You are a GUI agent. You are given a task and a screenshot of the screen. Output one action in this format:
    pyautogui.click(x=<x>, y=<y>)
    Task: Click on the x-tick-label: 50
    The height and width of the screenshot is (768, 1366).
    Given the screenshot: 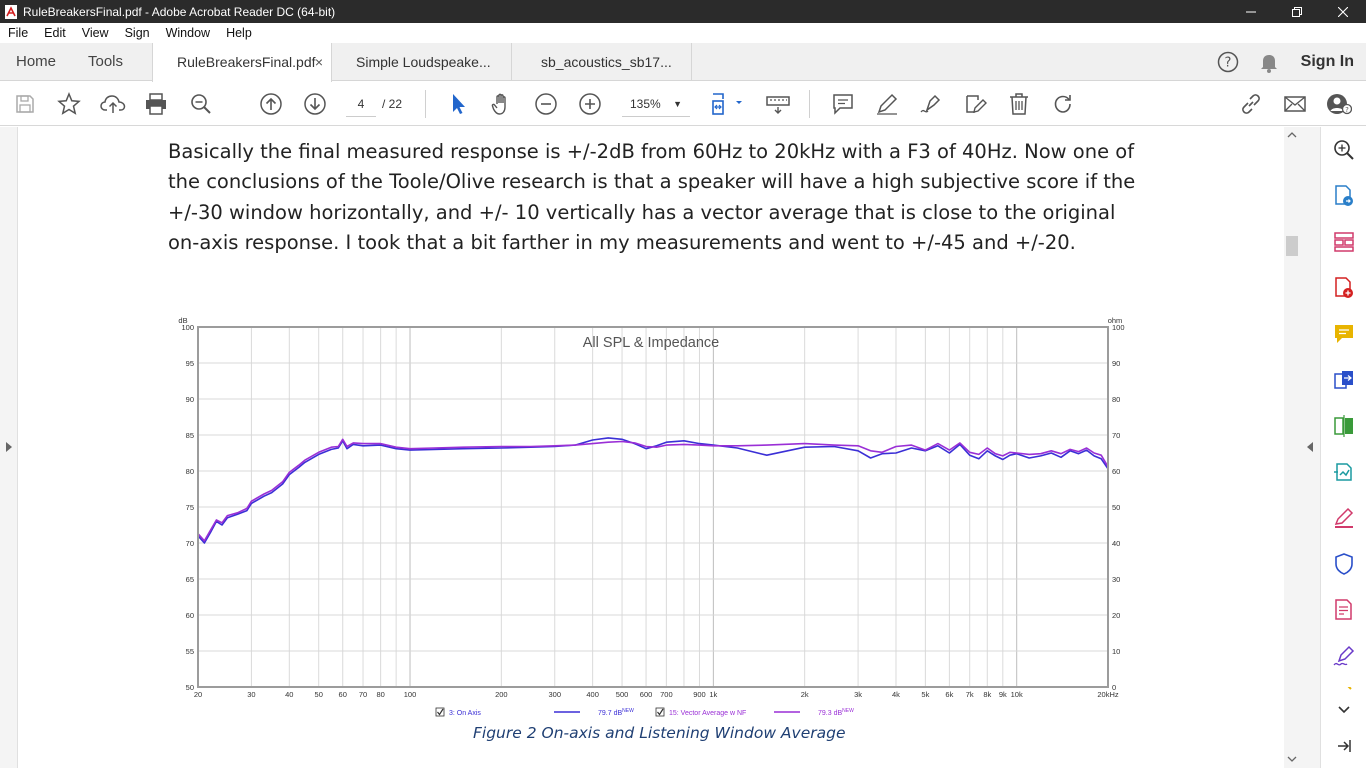 What is the action you would take?
    pyautogui.click(x=319, y=694)
    